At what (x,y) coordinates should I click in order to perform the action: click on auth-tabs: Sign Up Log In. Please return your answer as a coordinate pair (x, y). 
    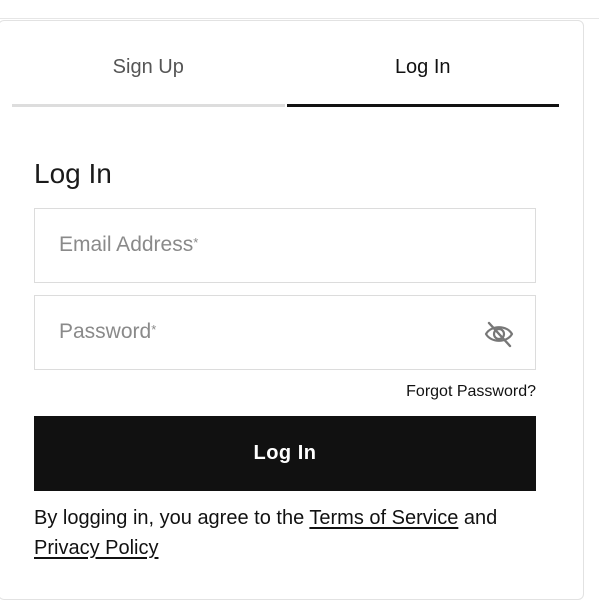
    Looking at the image, I should click on (285, 68).